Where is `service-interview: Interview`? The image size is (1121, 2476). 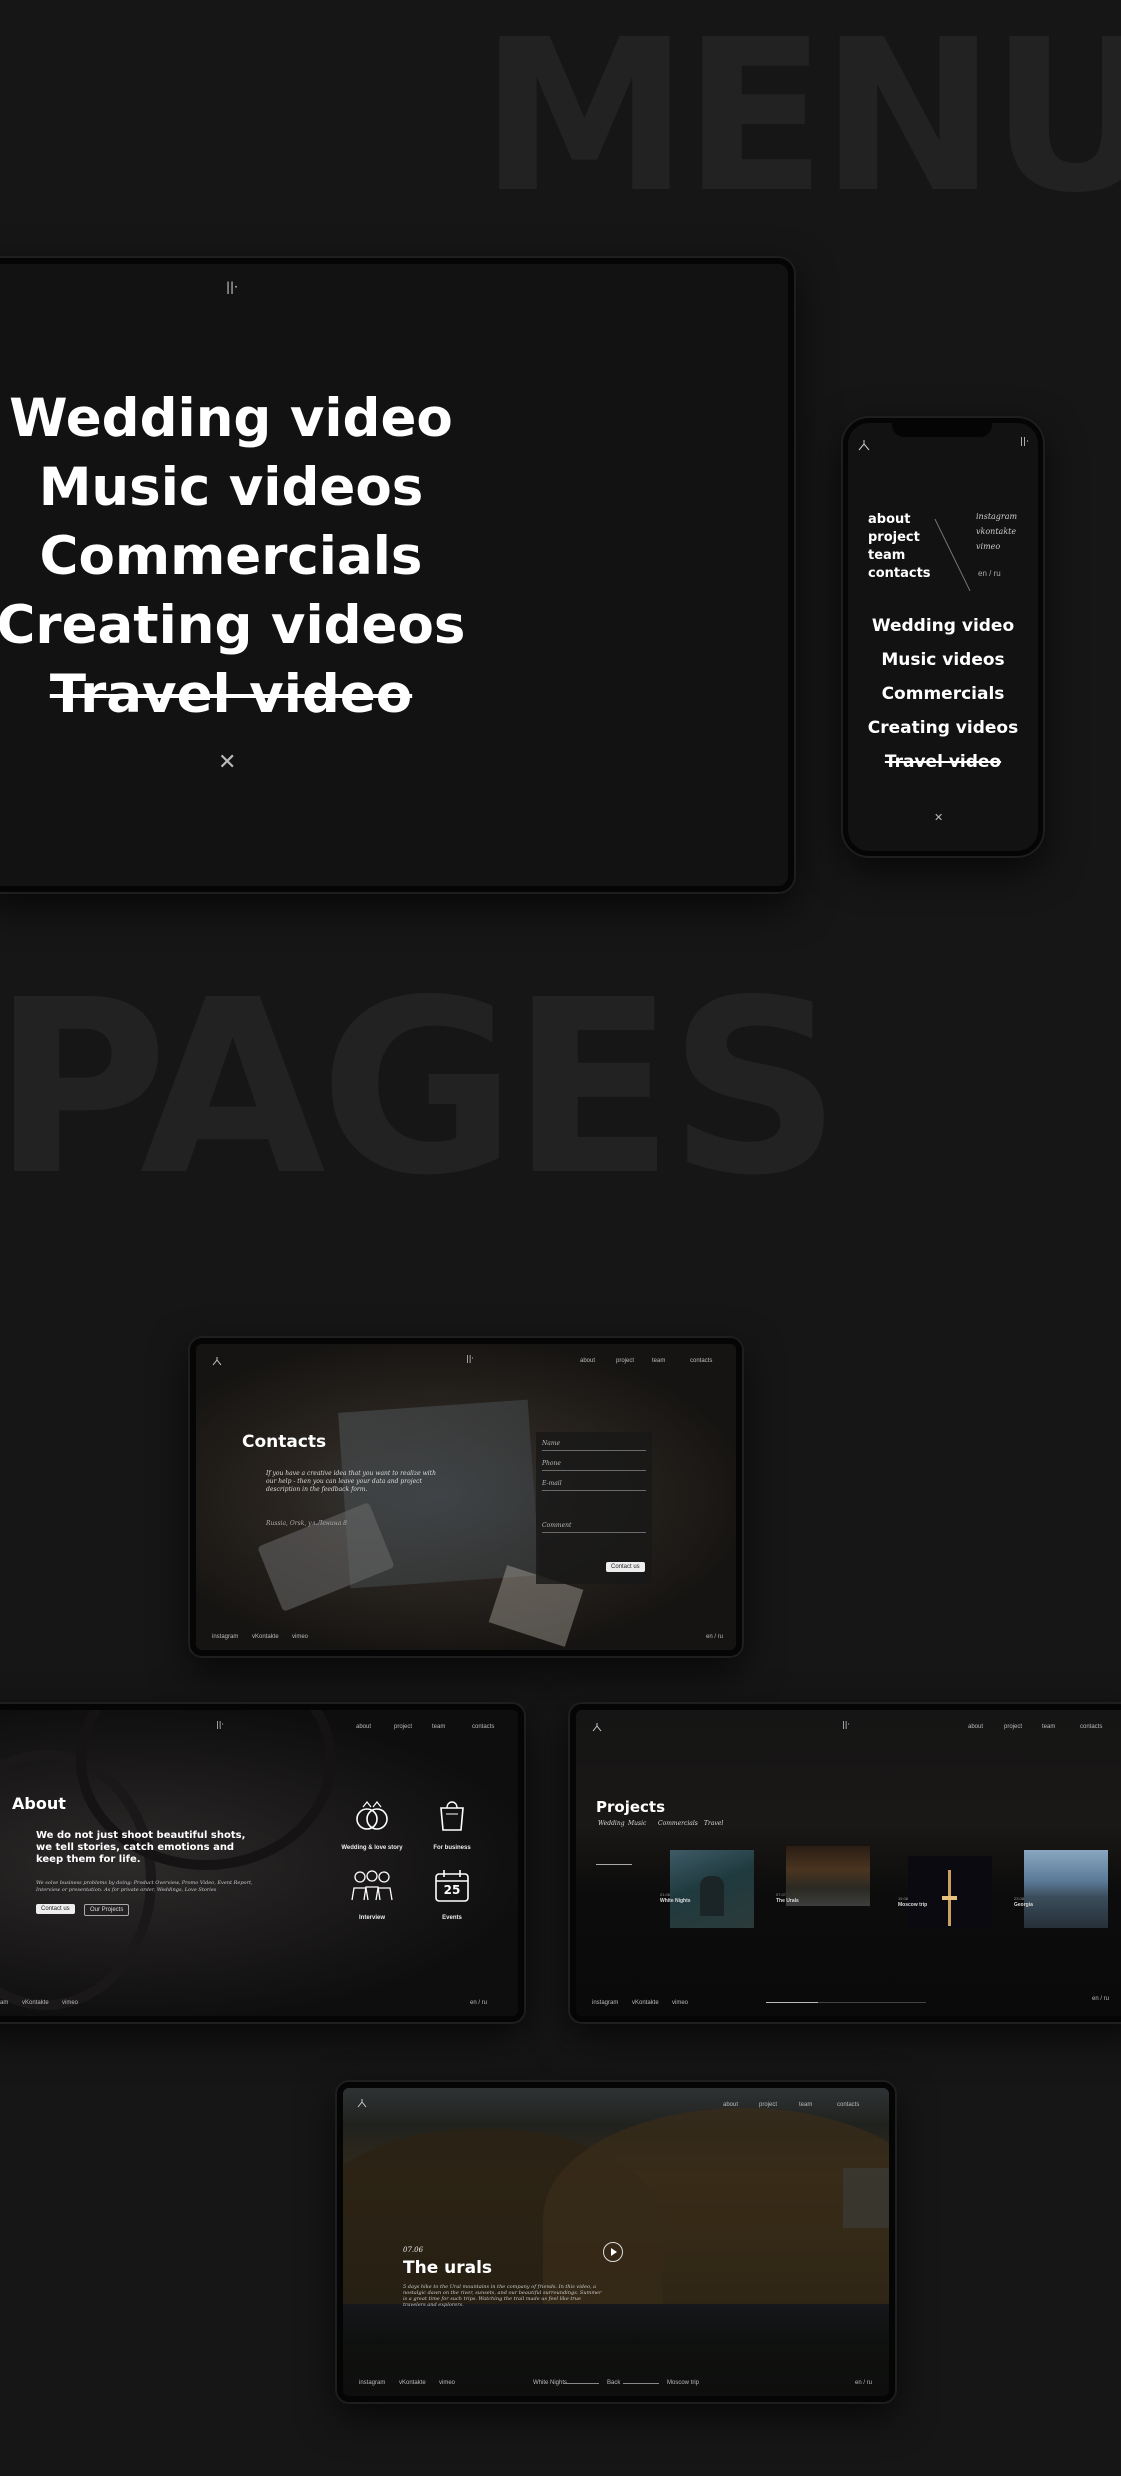 service-interview: Interview is located at coordinates (372, 1896).